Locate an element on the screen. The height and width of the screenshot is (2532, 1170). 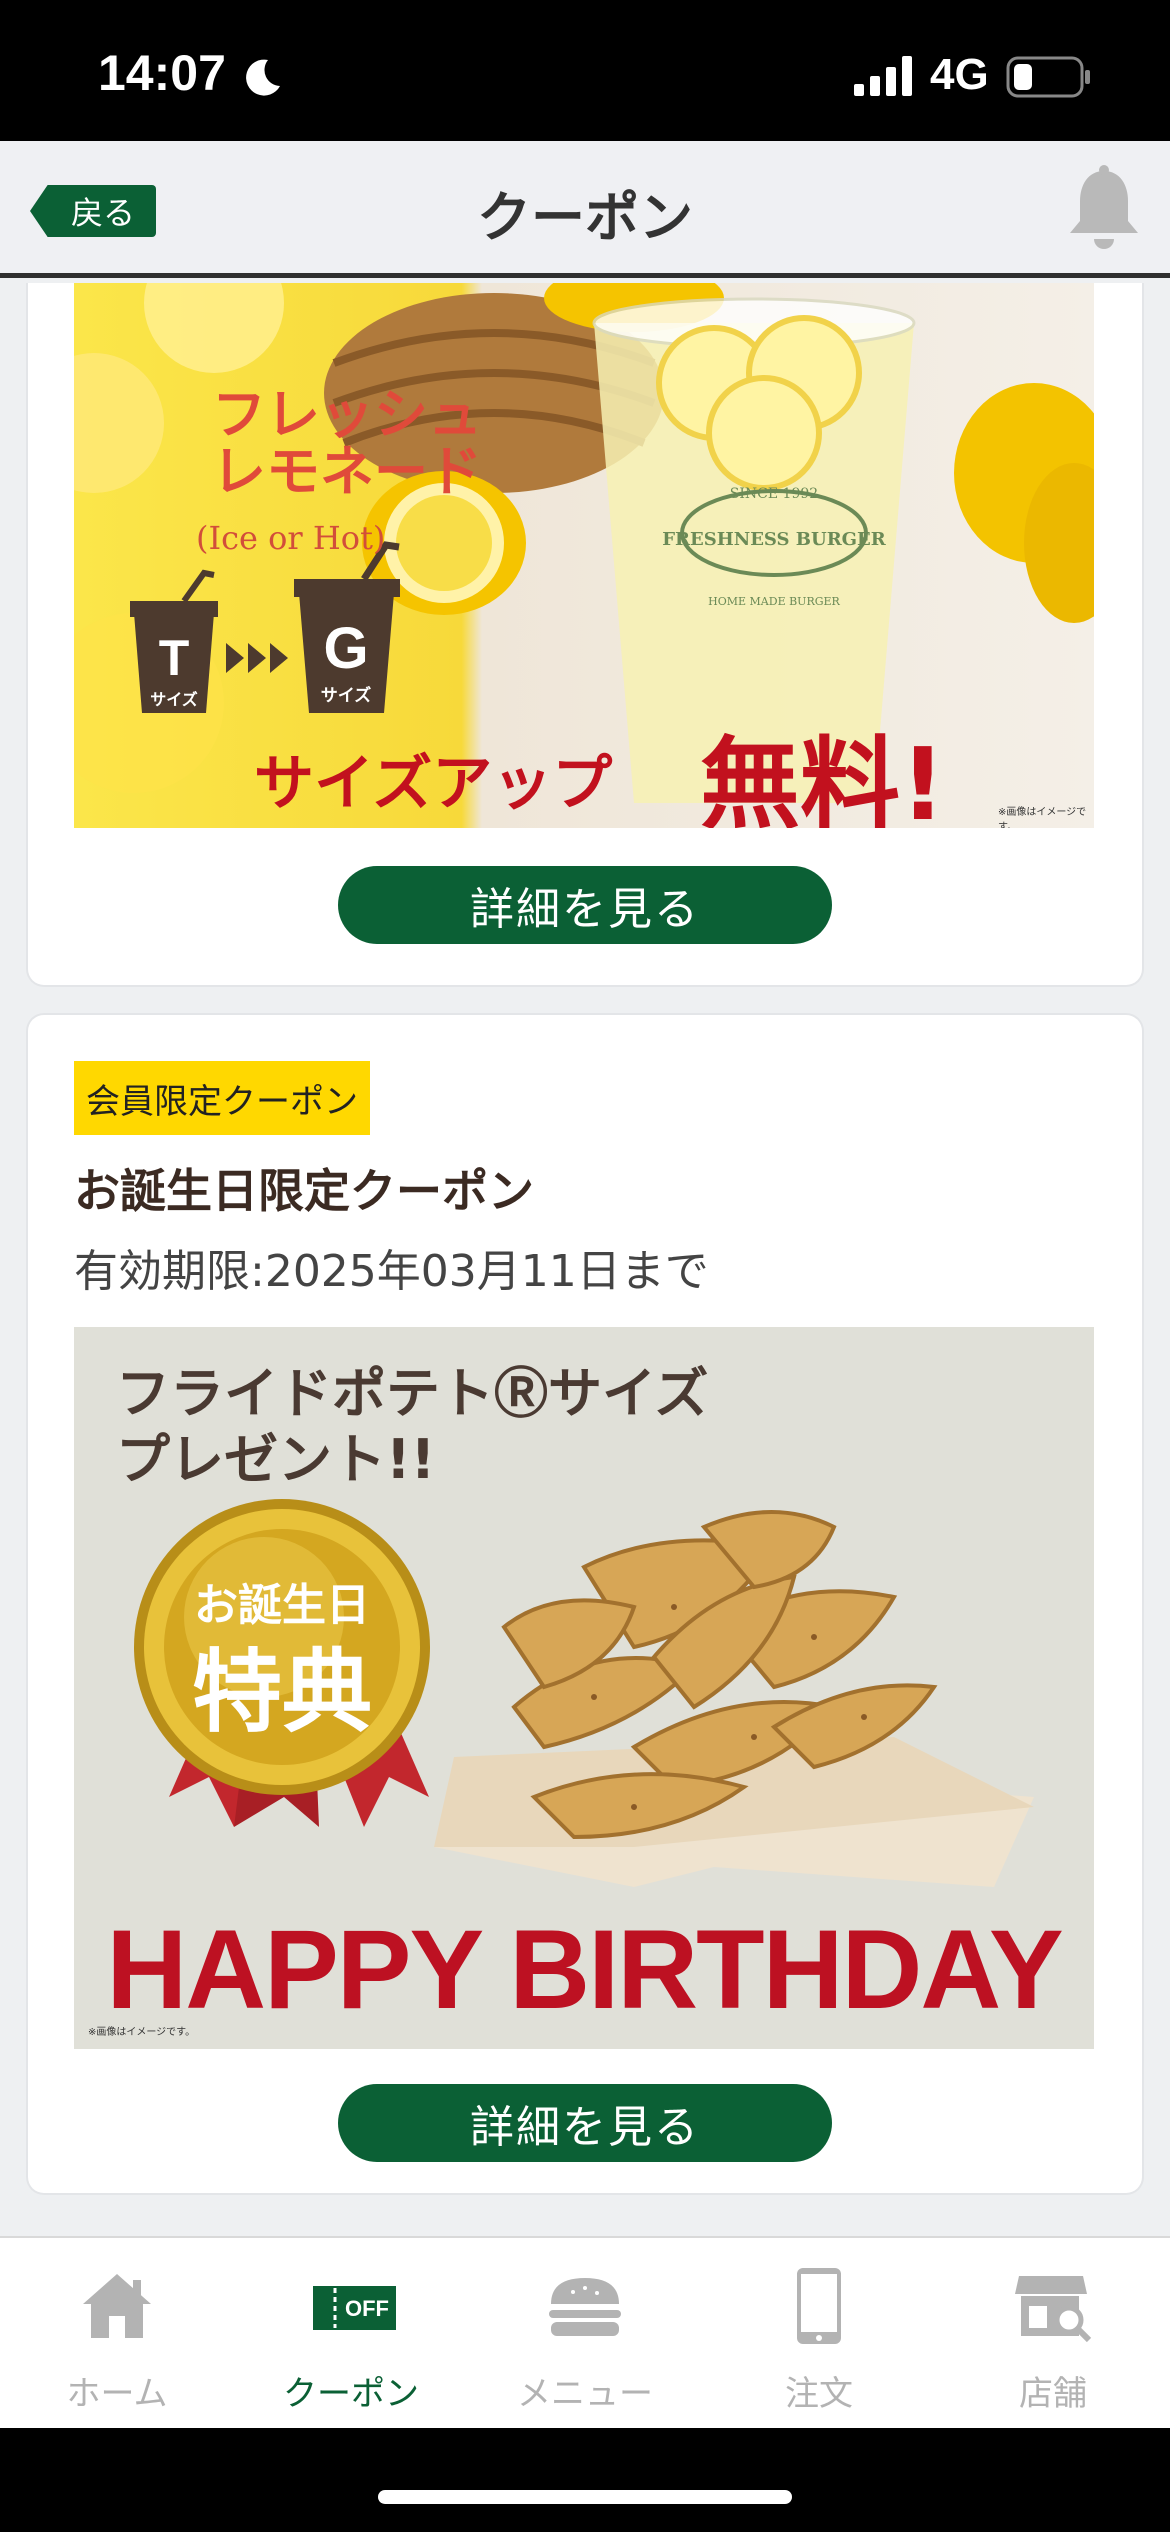
size-to-word: サイズ is located at coordinates (346, 695).